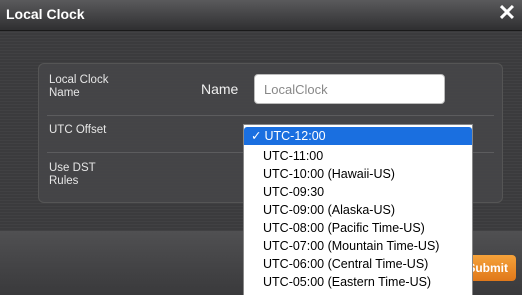  Describe the element at coordinates (270, 115) in the screenshot. I see `divider` at that location.